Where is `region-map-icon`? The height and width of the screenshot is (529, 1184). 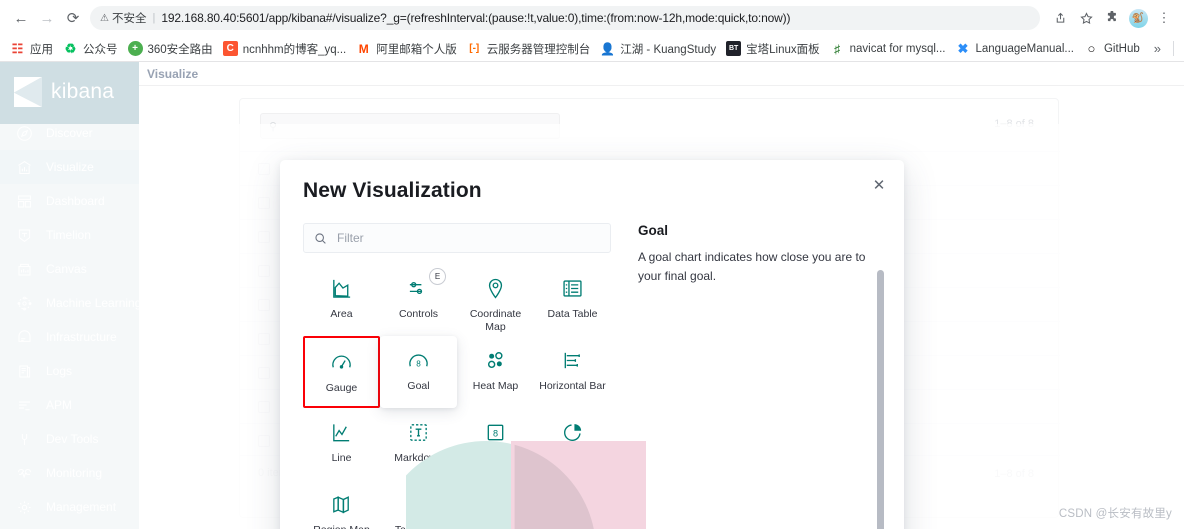
region-map-icon is located at coordinates (341, 504).